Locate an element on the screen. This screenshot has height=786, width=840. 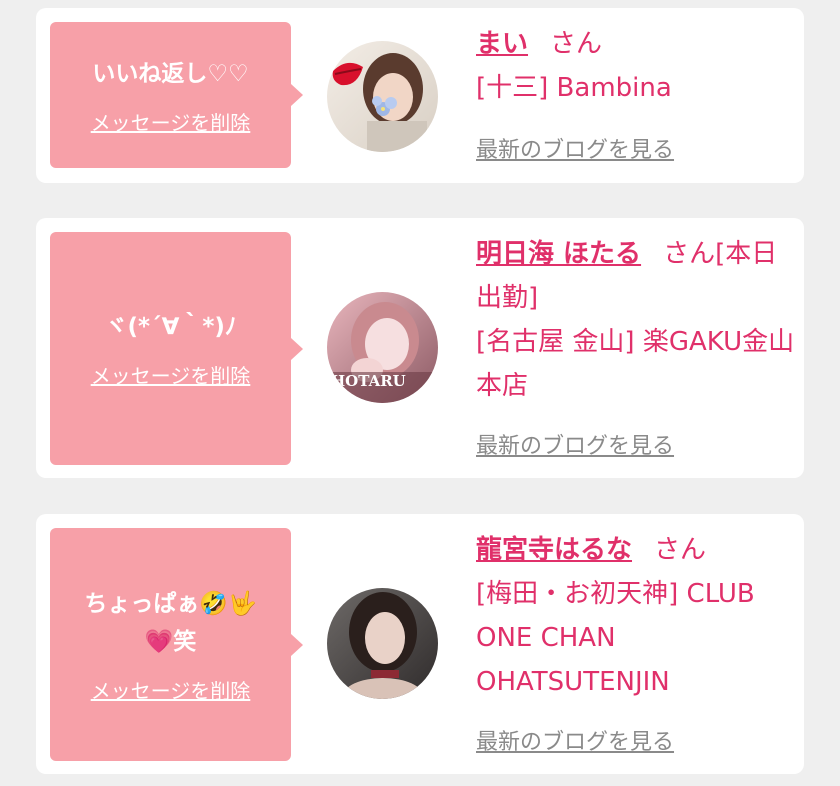
message-bubble: ちょっぱぁ🤣🤟💗笑 メッセージを削除 is located at coordinates (170, 644).